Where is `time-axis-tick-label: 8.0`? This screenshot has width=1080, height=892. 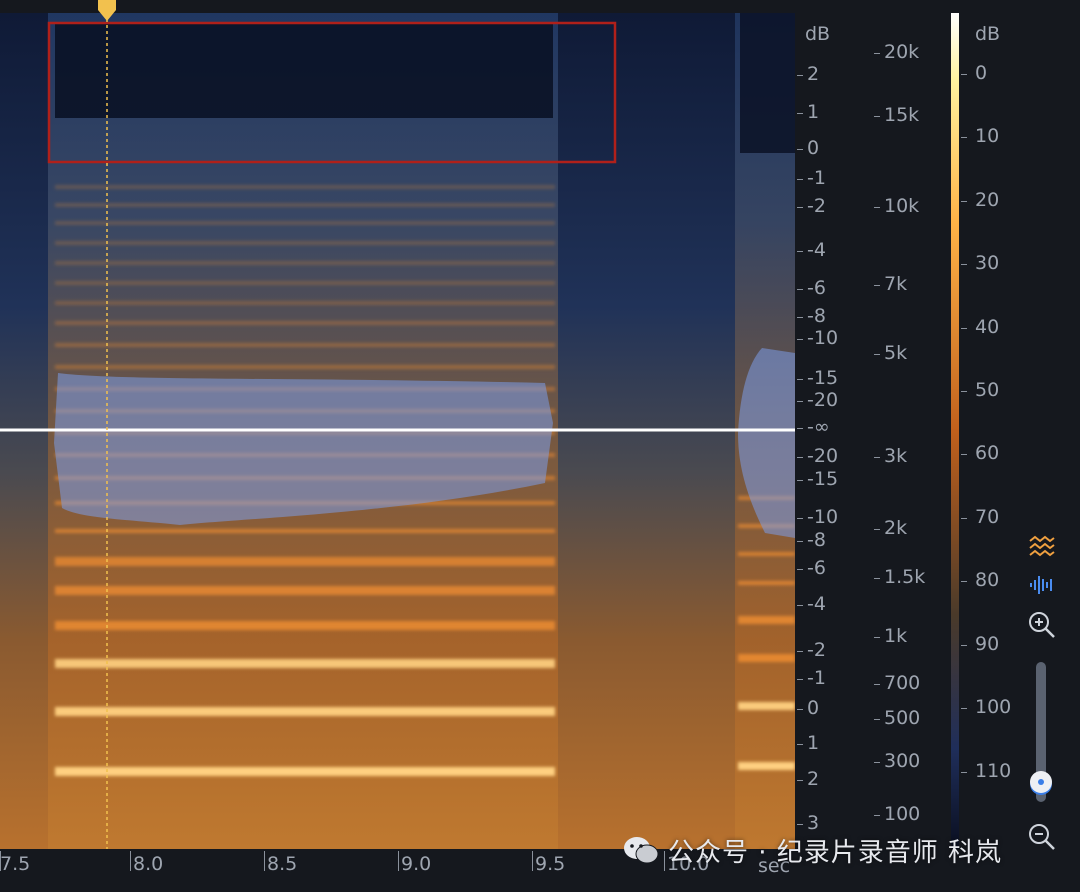
time-axis-tick-label: 8.0 is located at coordinates (148, 864).